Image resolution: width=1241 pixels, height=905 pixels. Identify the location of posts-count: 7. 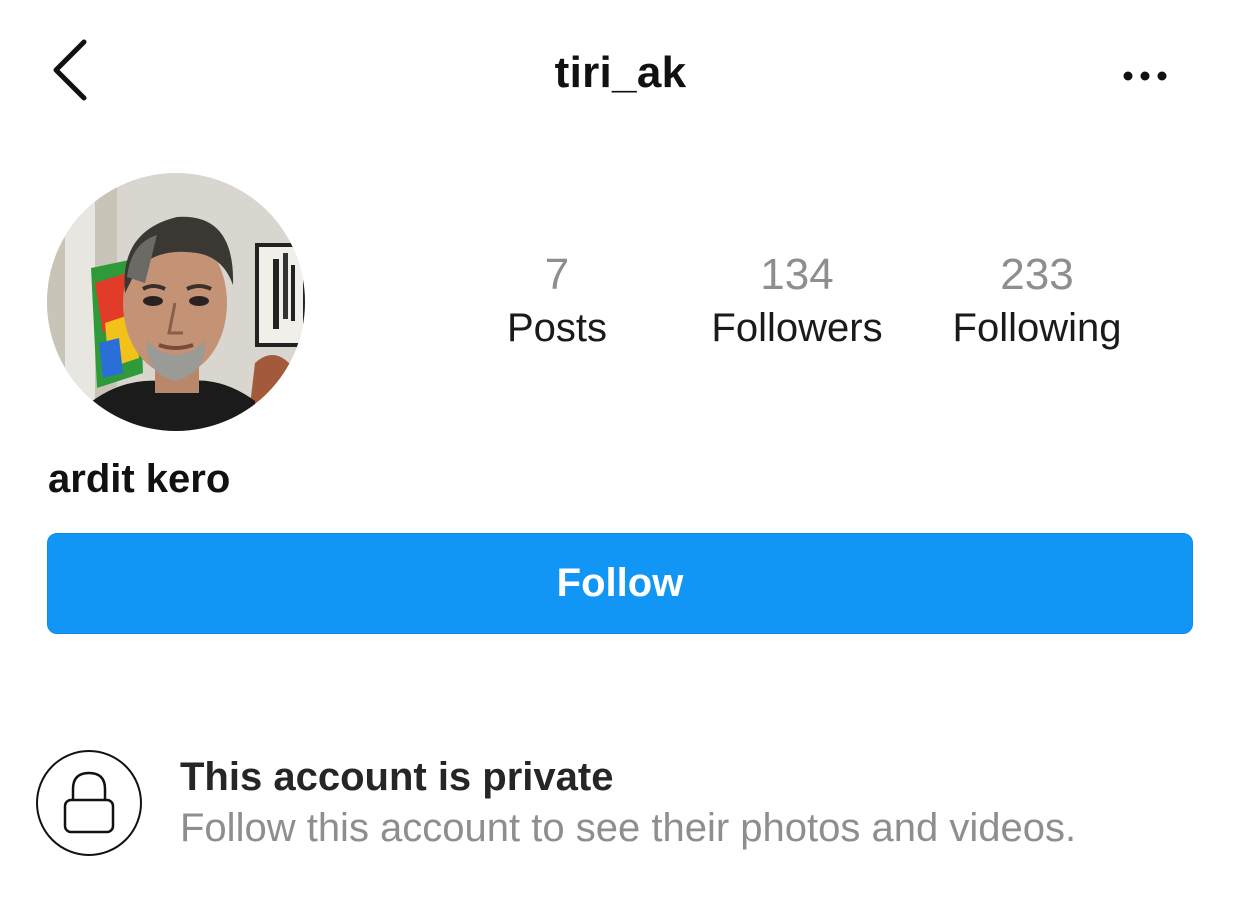
(557, 274).